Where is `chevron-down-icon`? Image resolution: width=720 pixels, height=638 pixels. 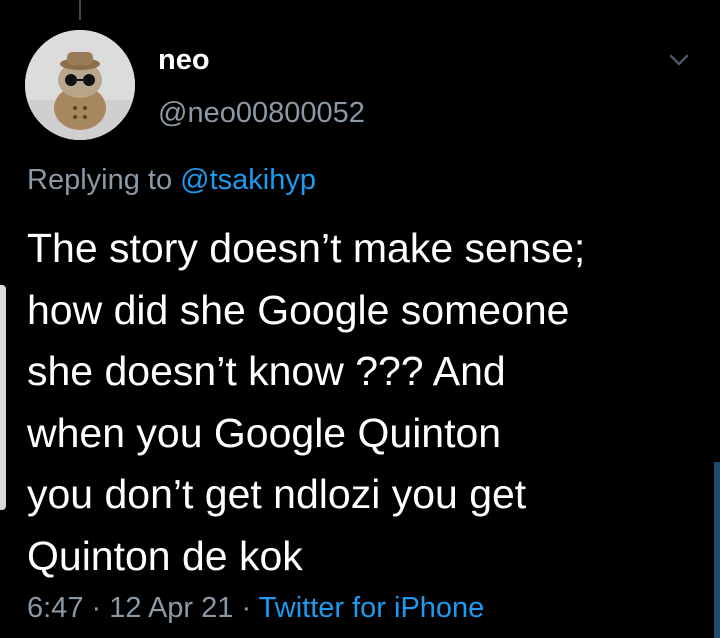 chevron-down-icon is located at coordinates (679, 60).